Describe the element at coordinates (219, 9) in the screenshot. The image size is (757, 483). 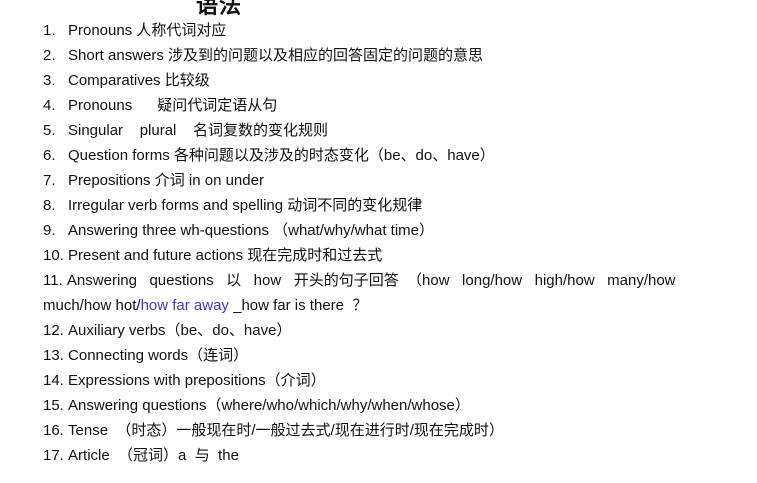
I see `page-heading: 语法` at that location.